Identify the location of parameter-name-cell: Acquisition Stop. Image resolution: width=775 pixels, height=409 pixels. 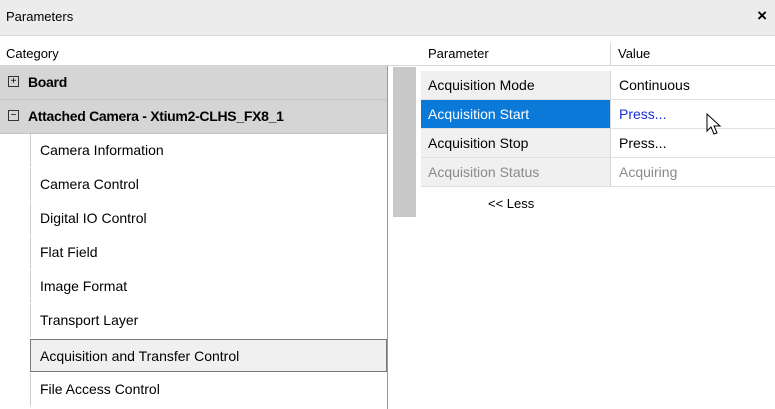
(516, 143).